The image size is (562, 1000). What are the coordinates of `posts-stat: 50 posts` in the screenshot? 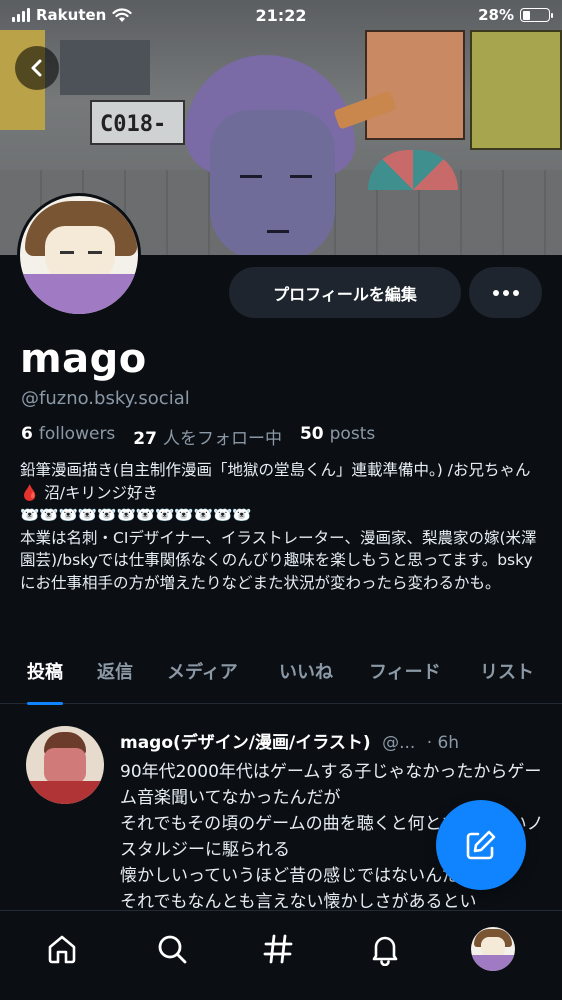 It's located at (337, 436).